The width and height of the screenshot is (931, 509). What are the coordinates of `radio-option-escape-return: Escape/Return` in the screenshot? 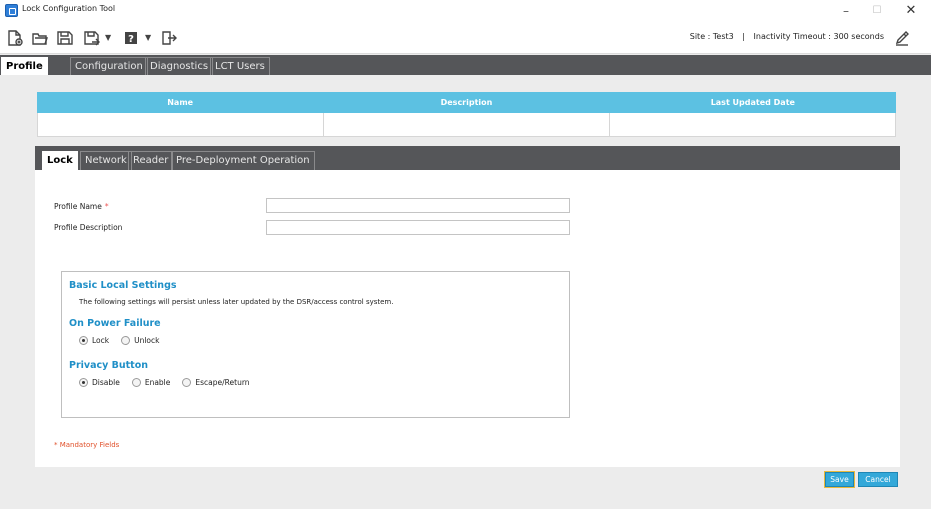 It's located at (216, 382).